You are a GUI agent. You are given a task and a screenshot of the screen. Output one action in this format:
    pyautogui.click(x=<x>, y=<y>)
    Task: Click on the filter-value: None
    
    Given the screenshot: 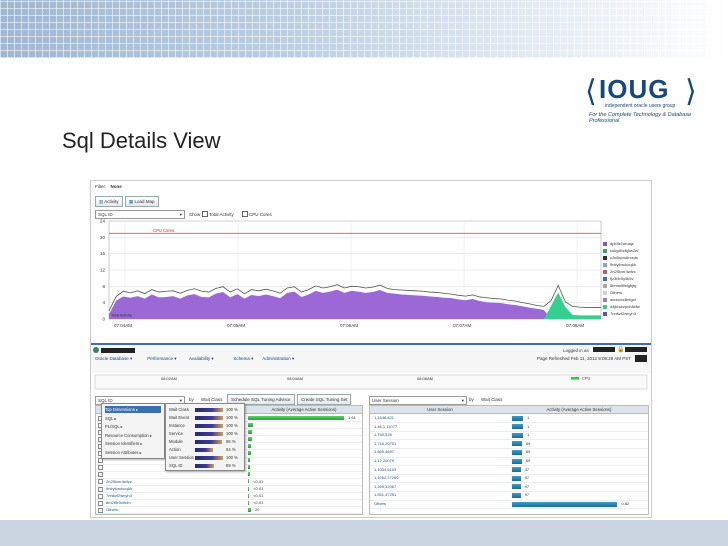 What is the action you would take?
    pyautogui.click(x=116, y=186)
    